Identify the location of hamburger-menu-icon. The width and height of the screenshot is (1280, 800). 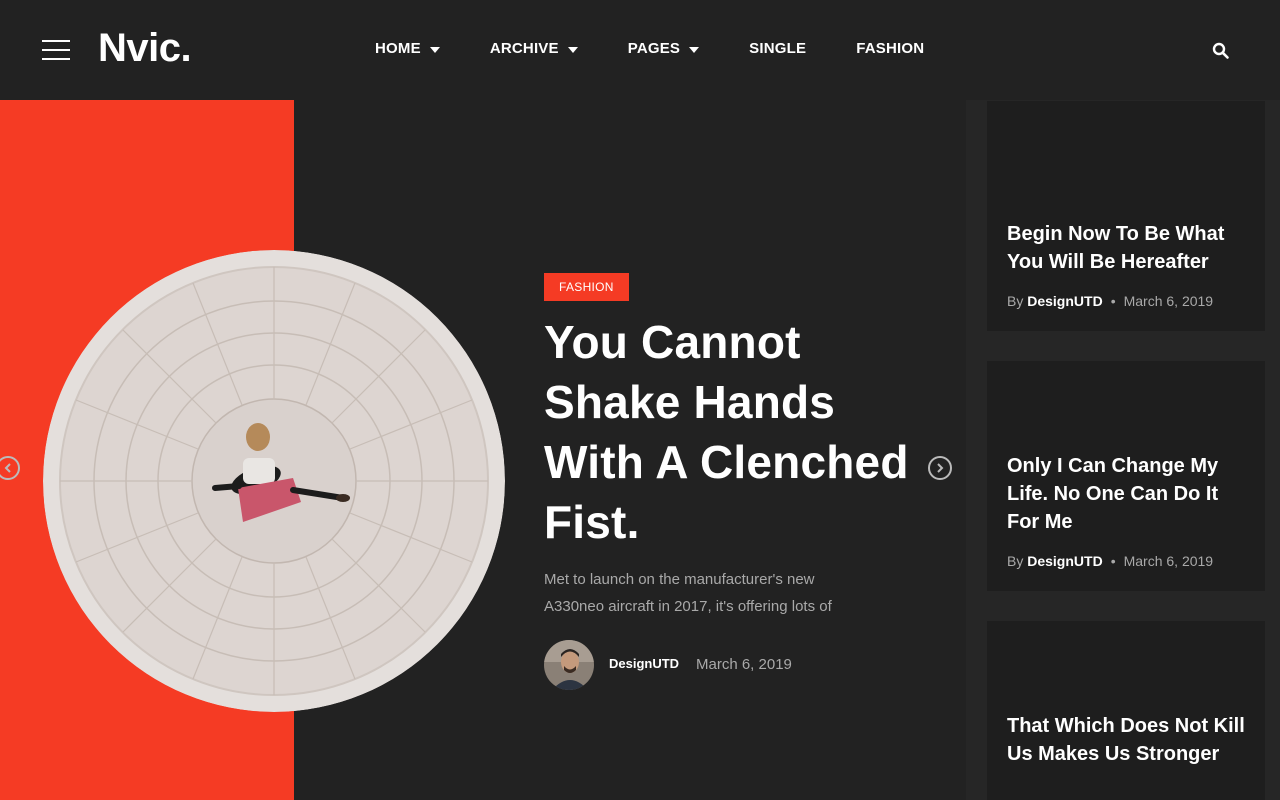
(56, 50).